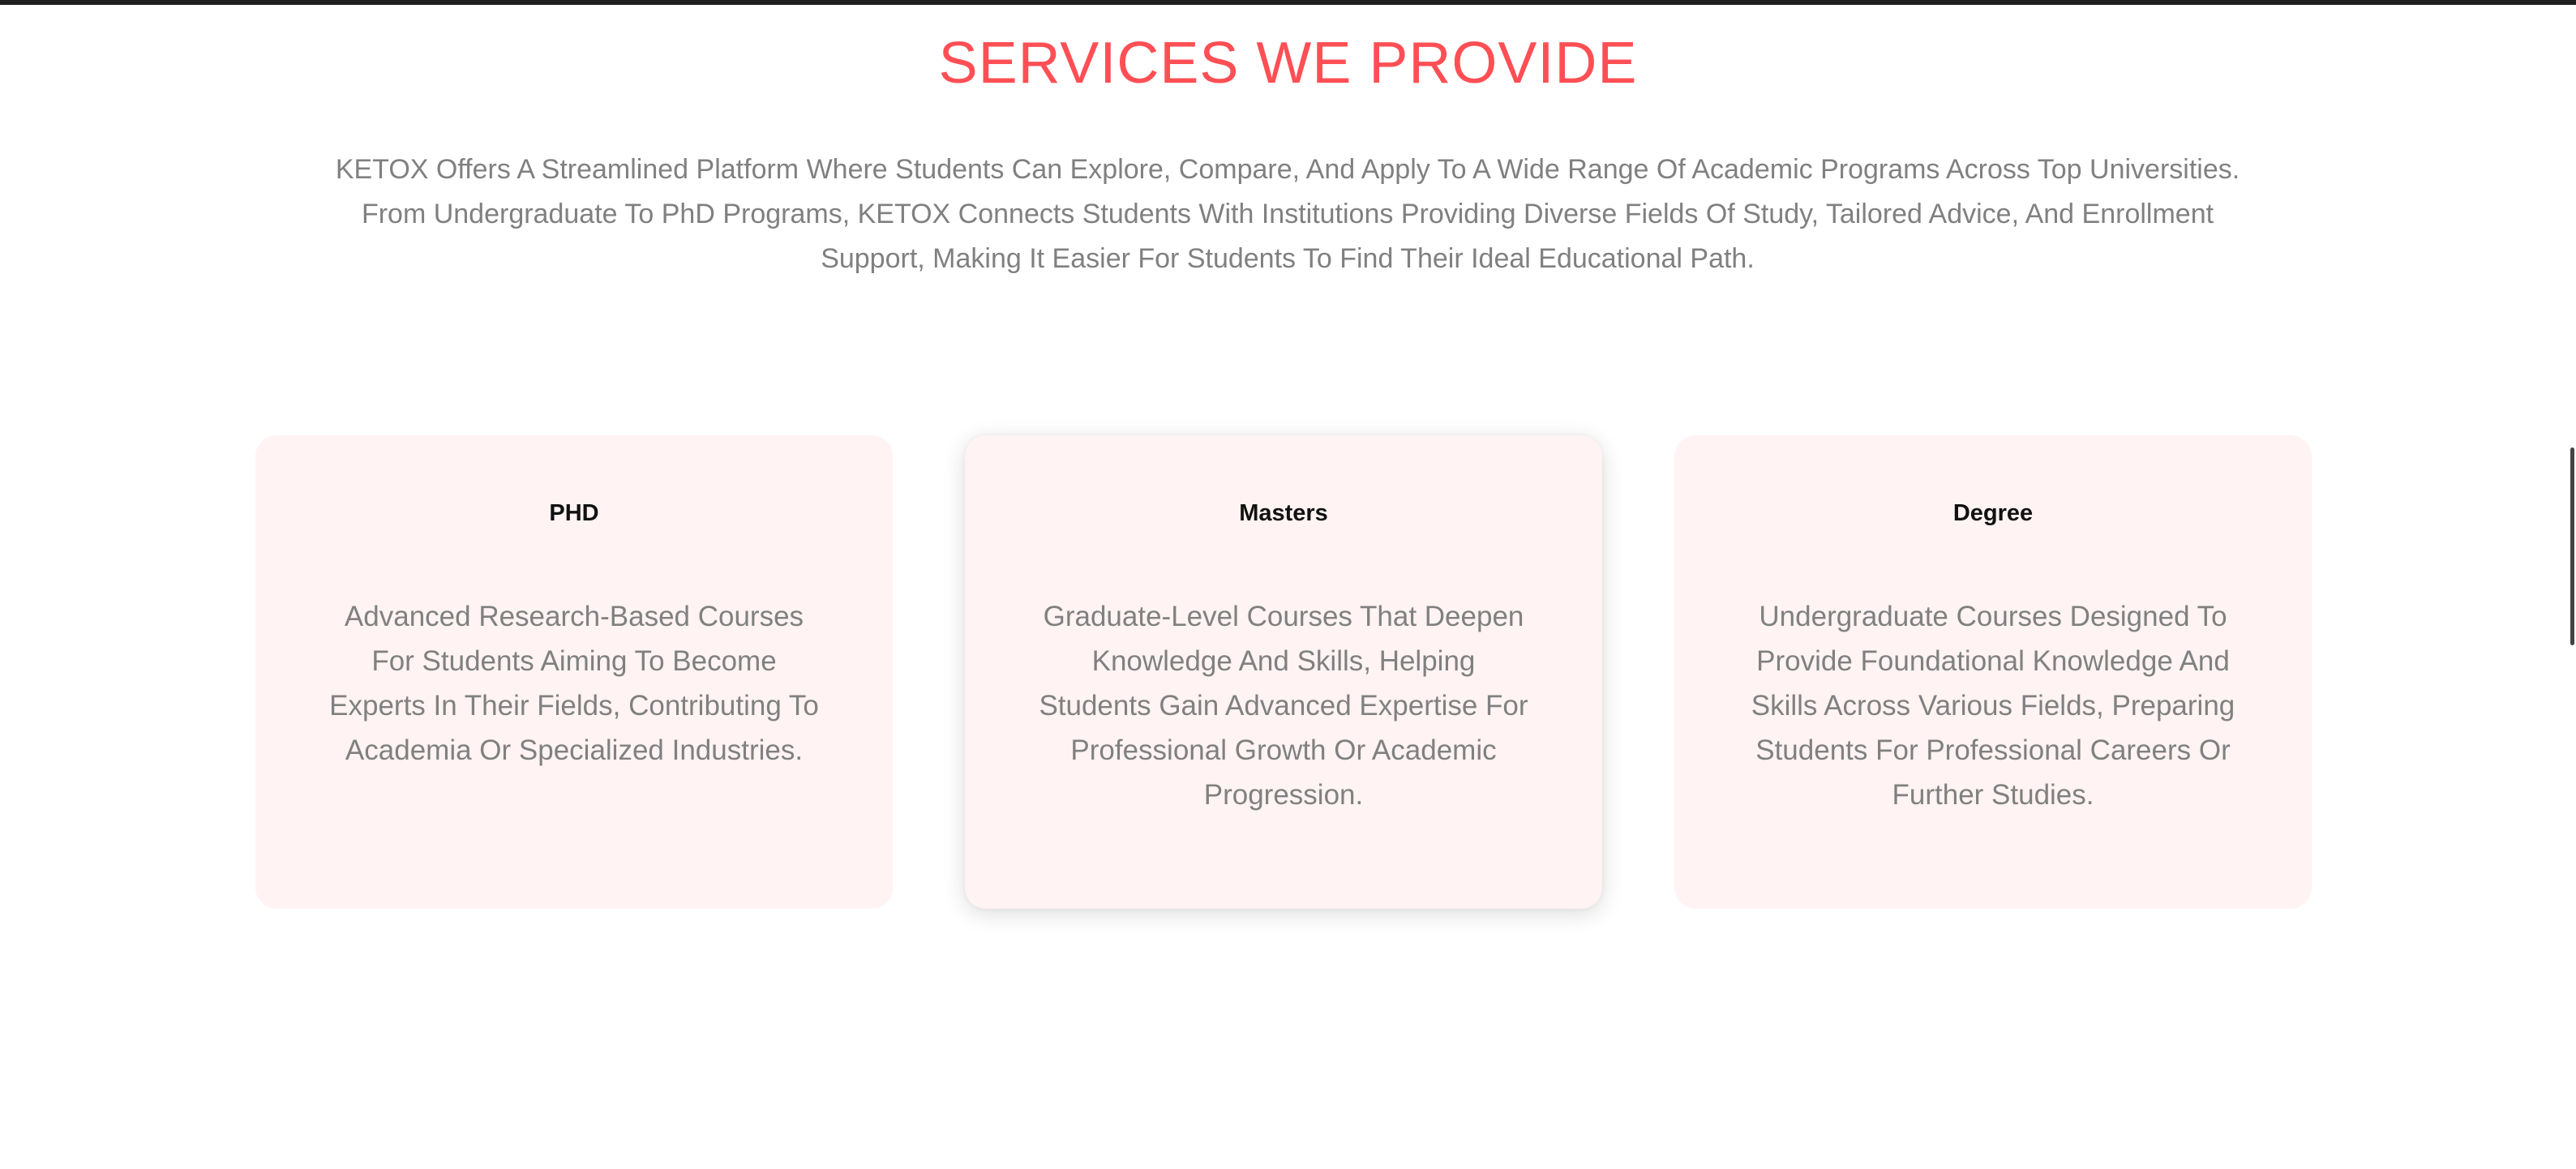 This screenshot has width=2576, height=1169. I want to click on service-card-title: PHD, so click(574, 513).